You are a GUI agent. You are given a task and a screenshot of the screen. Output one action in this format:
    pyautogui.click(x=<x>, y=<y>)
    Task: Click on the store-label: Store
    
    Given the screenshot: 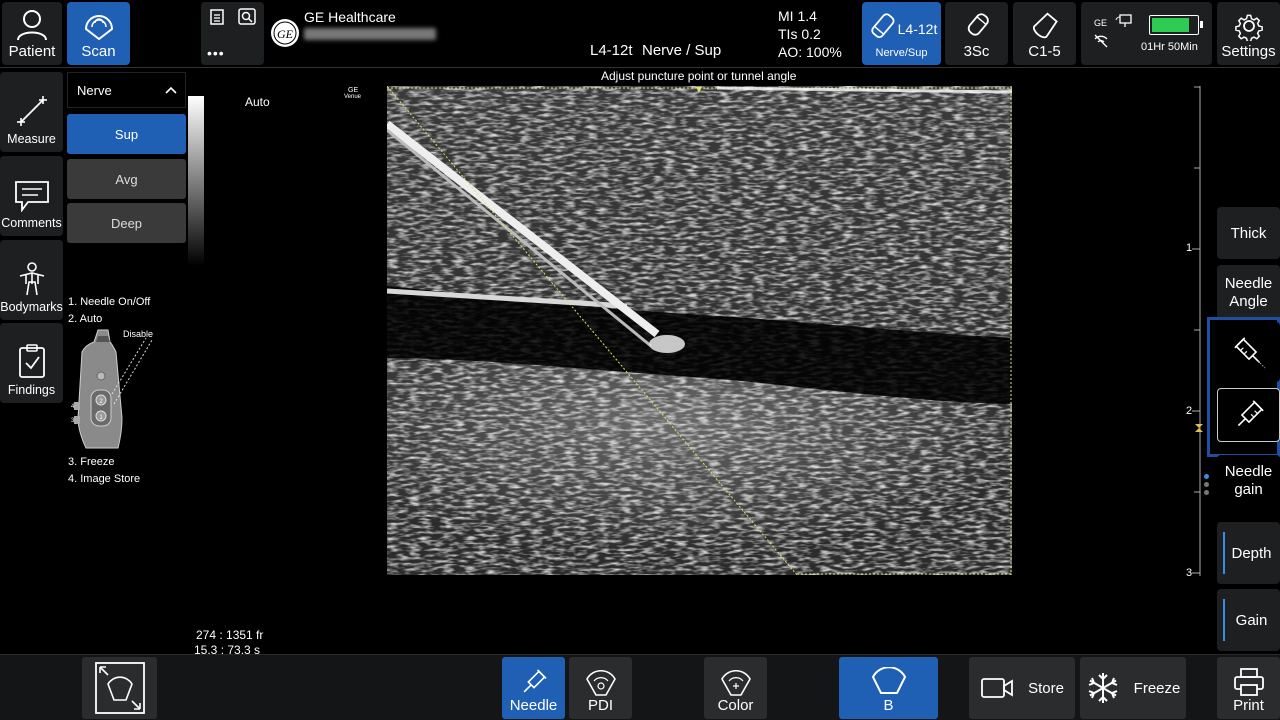 What is the action you would take?
    pyautogui.click(x=1046, y=688)
    